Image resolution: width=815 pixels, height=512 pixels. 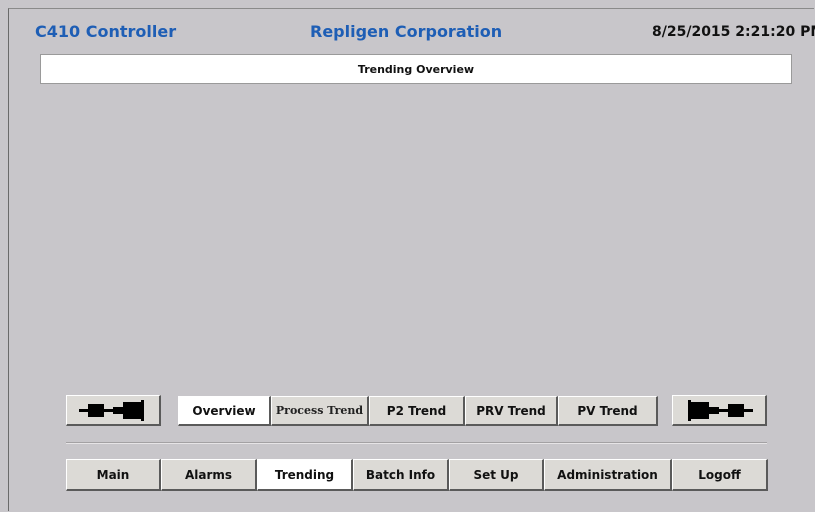 I want to click on tab-process-trend: Process Trend, so click(x=320, y=411).